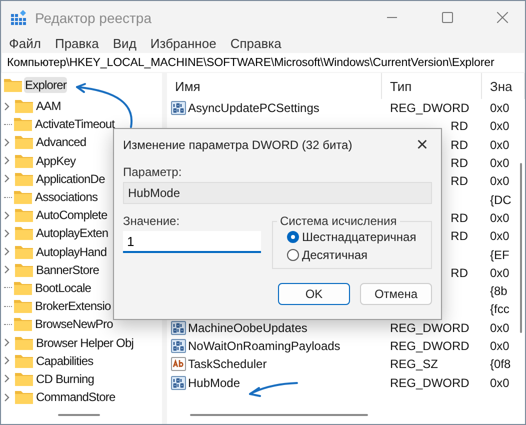  I want to click on column-header: Тип, so click(432, 86).